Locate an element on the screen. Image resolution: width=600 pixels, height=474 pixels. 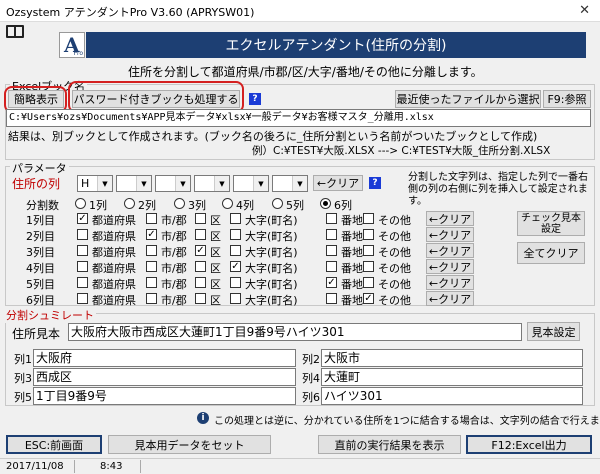
row-label: 6列目 is located at coordinates (40, 300).